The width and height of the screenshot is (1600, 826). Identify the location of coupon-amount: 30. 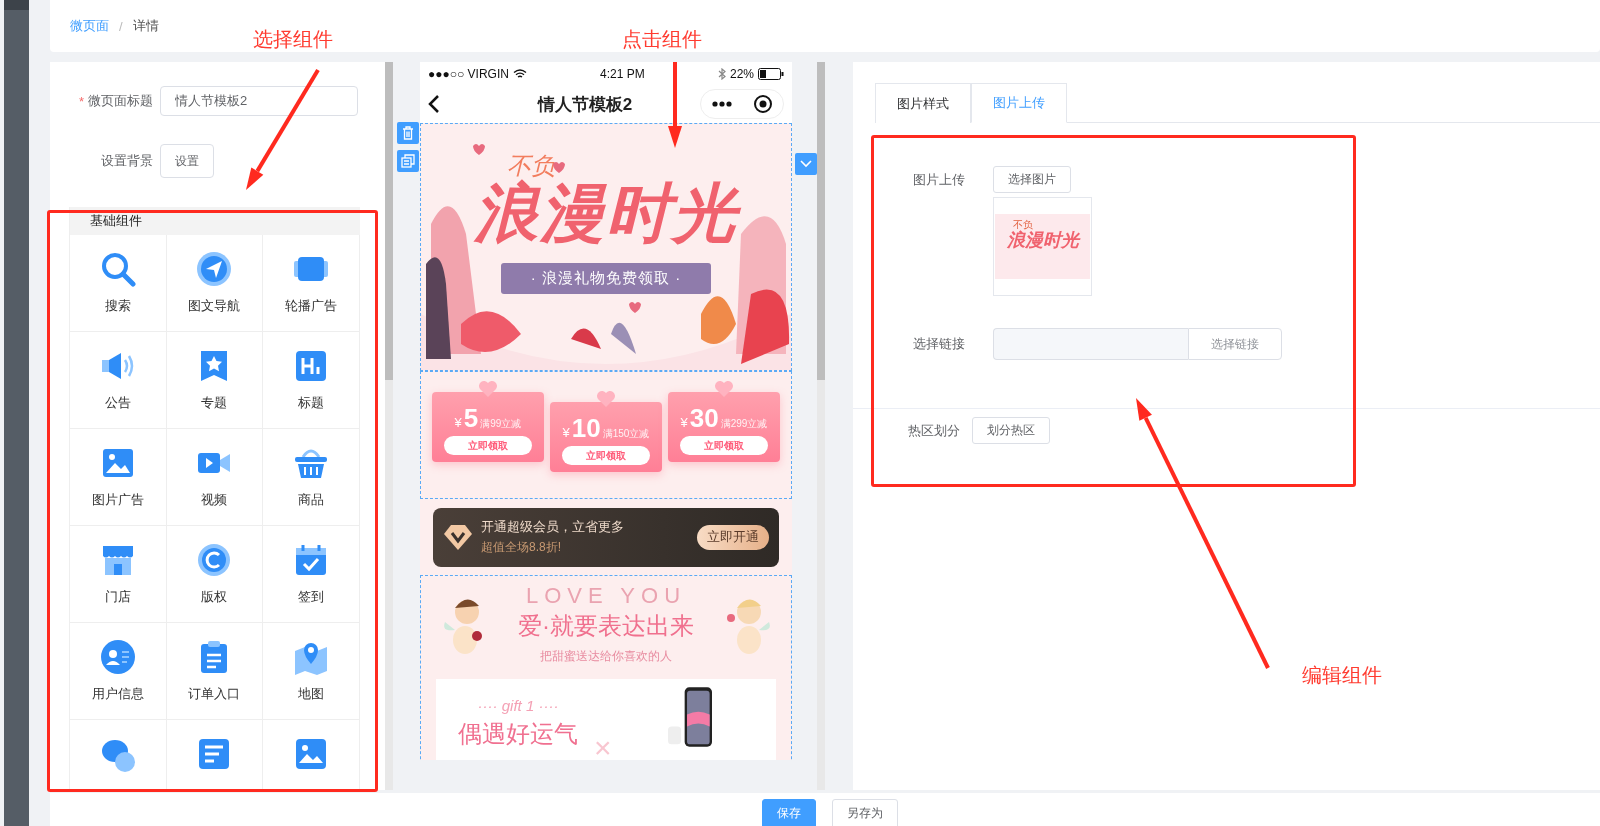
(704, 418).